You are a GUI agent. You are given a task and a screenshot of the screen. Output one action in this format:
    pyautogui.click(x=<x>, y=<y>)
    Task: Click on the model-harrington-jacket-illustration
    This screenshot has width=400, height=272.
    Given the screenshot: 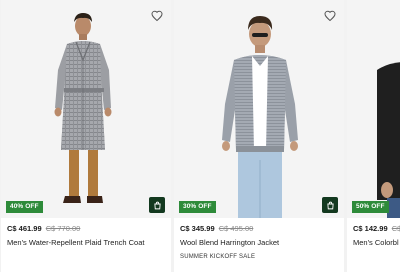 What is the action you would take?
    pyautogui.click(x=260, y=117)
    